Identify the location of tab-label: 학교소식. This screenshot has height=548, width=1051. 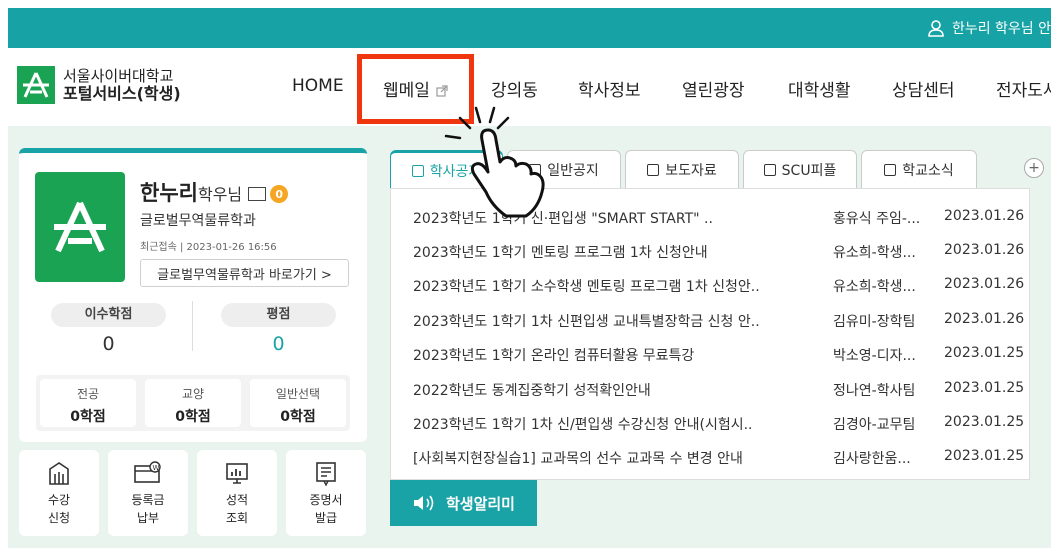
(928, 170).